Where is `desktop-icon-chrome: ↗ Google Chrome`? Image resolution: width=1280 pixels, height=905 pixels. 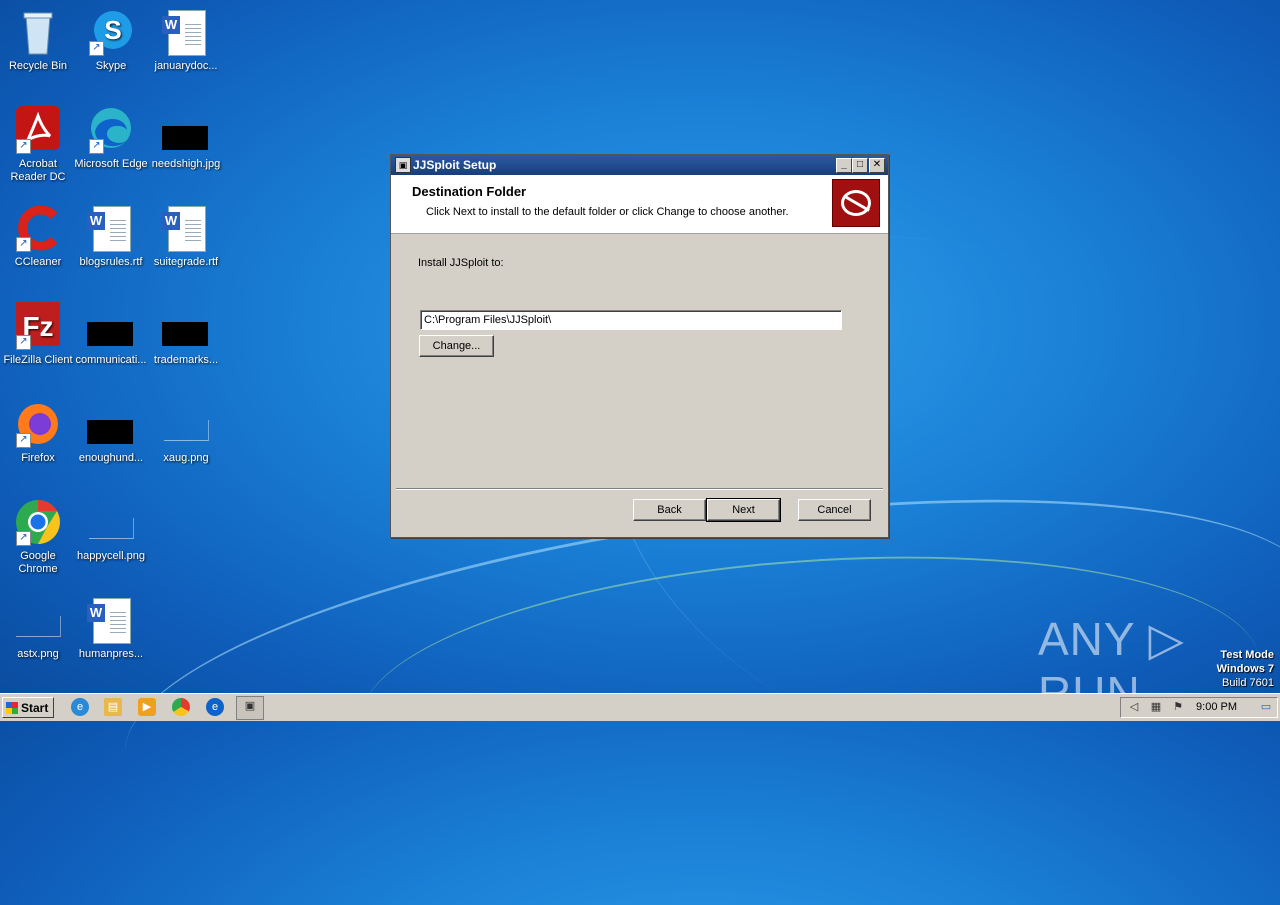
desktop-icon-chrome: ↗ Google Chrome is located at coordinates (38, 537).